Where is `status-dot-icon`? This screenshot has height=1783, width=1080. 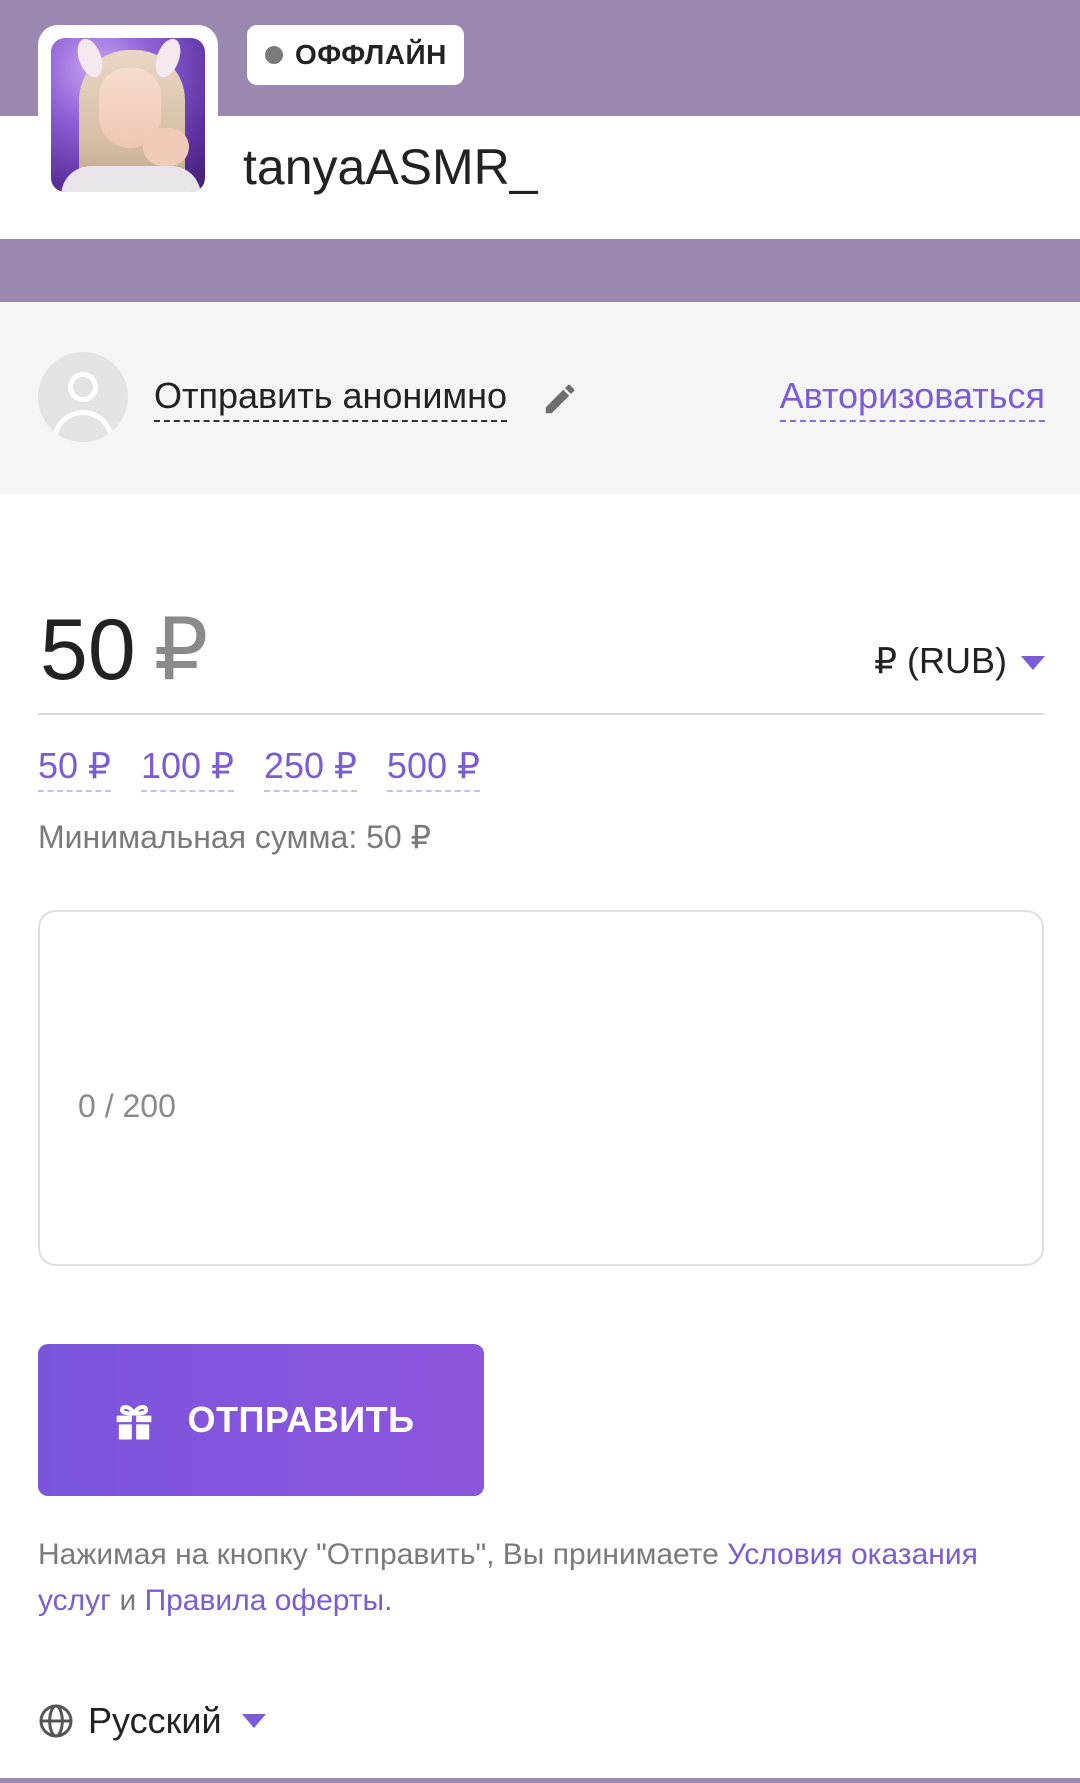 status-dot-icon is located at coordinates (274, 55).